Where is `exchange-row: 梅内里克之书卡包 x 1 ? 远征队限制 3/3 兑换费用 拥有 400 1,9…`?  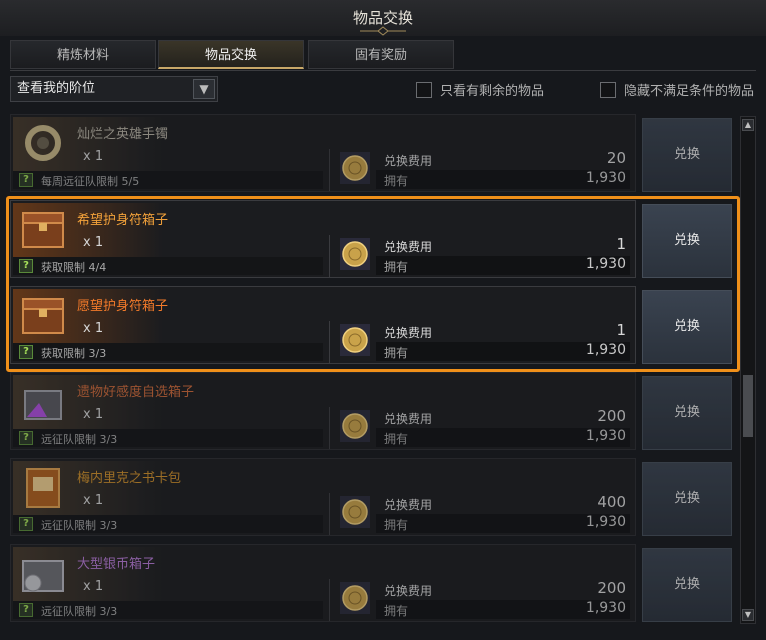
exchange-row: 梅内里克之书卡包 x 1 ? 远征队限制 3/3 兑换费用 拥有 400 1,9… is located at coordinates (374, 496).